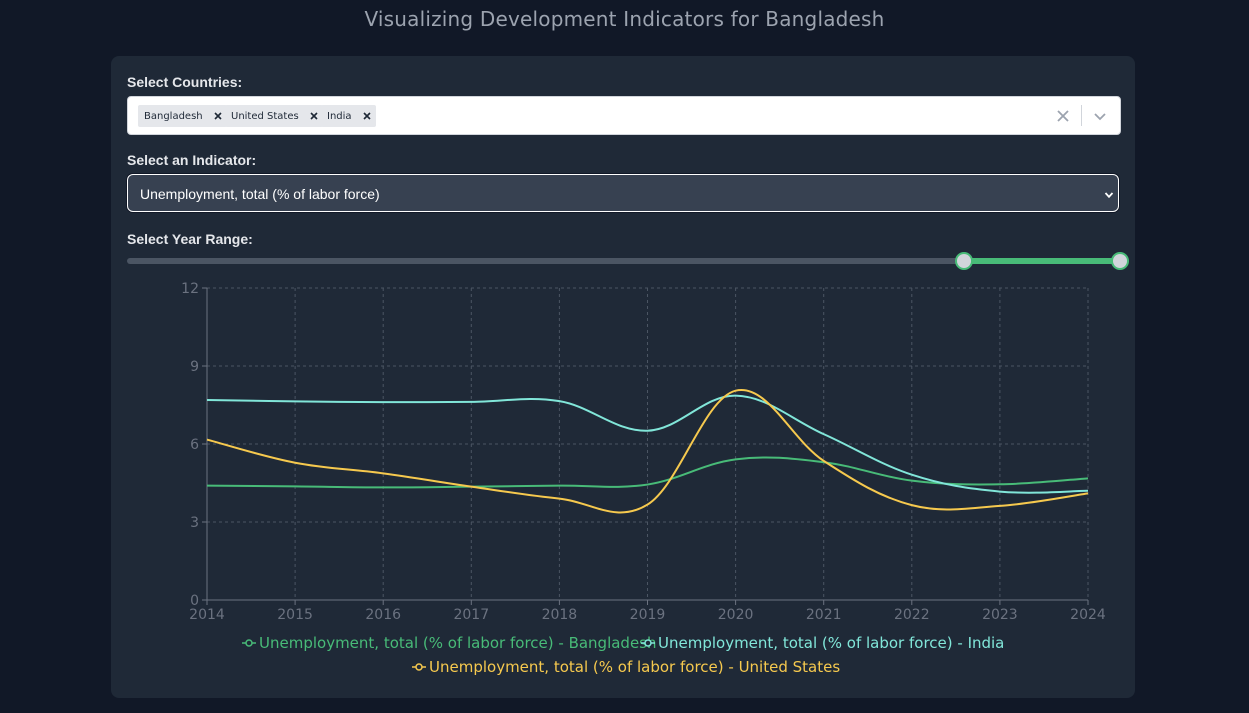 This screenshot has height=713, width=1249. I want to click on x-tick-label: 2020, so click(736, 615).